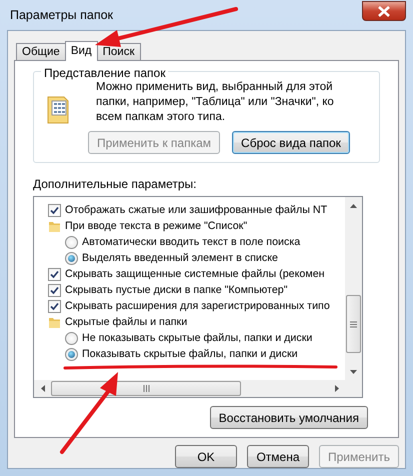 The height and width of the screenshot is (476, 413). Describe the element at coordinates (190, 354) in the screenshot. I see `option-label: Показывать скрытые файлы, папки и диски` at that location.